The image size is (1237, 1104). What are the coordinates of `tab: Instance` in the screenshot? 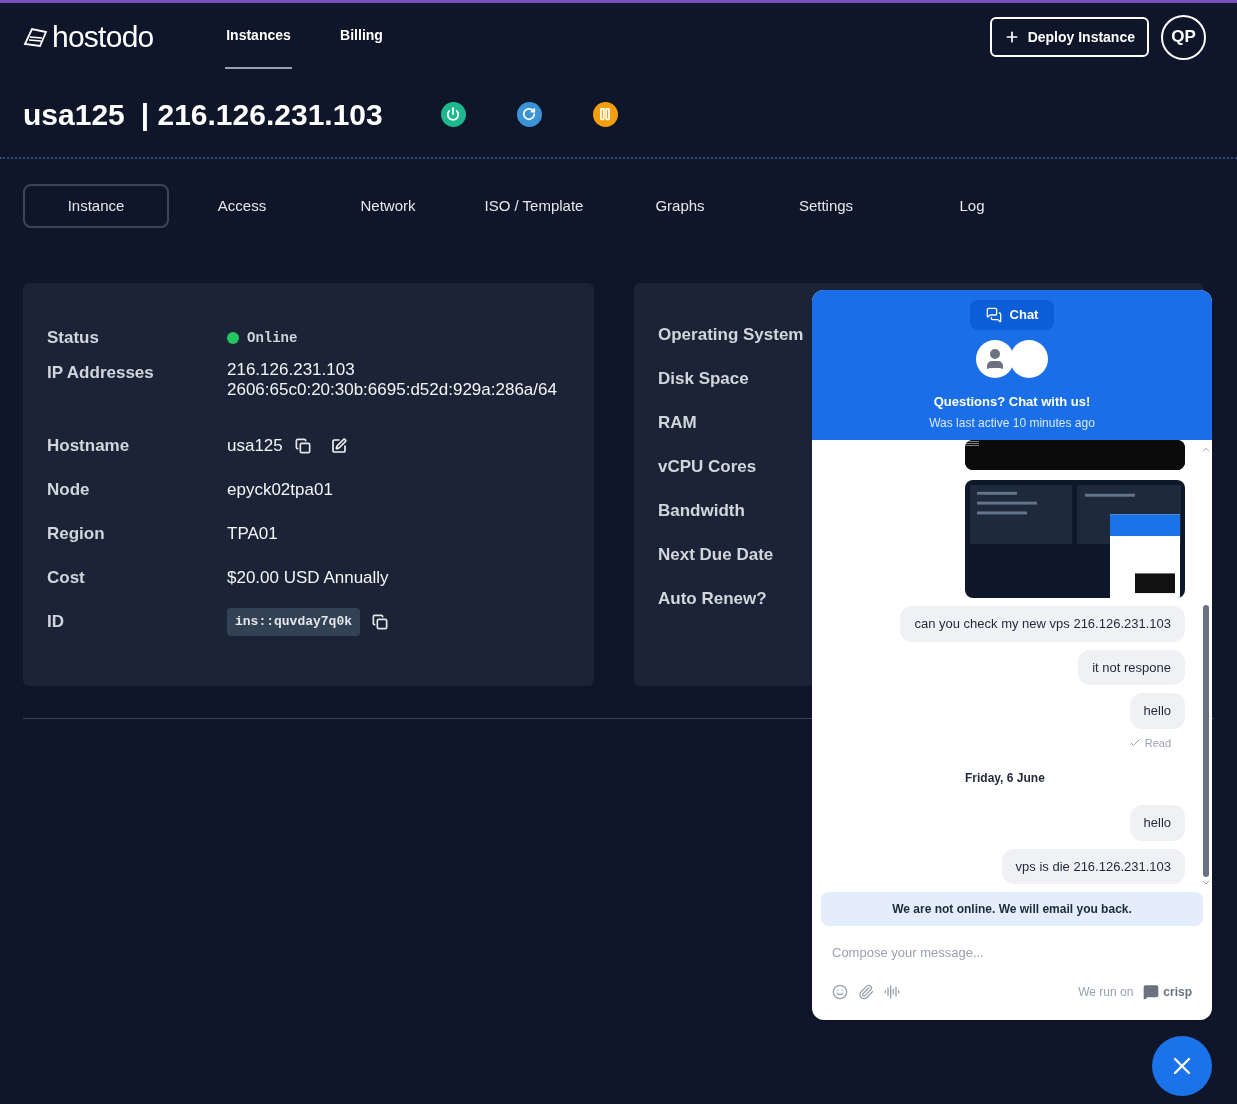 It's located at (96, 206).